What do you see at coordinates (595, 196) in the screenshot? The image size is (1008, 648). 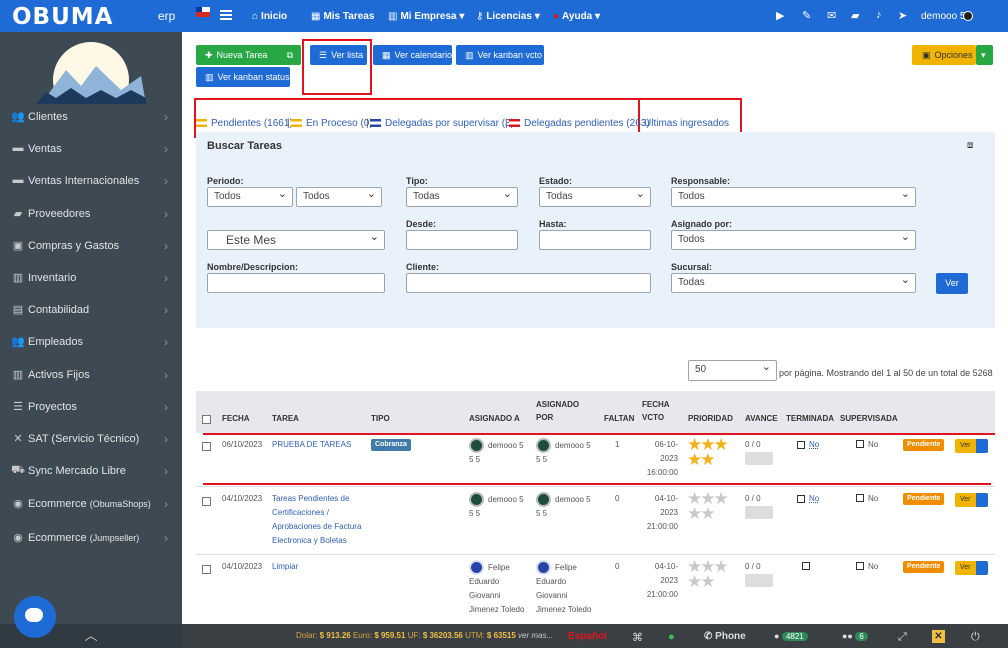 I see `estado-select: Todas` at bounding box center [595, 196].